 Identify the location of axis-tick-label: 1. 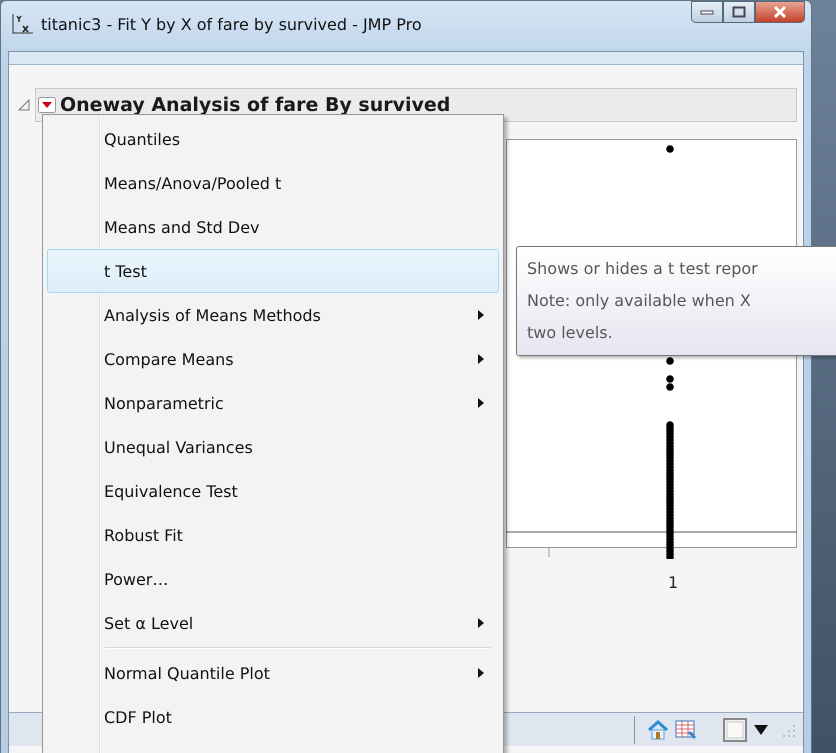
(673, 582).